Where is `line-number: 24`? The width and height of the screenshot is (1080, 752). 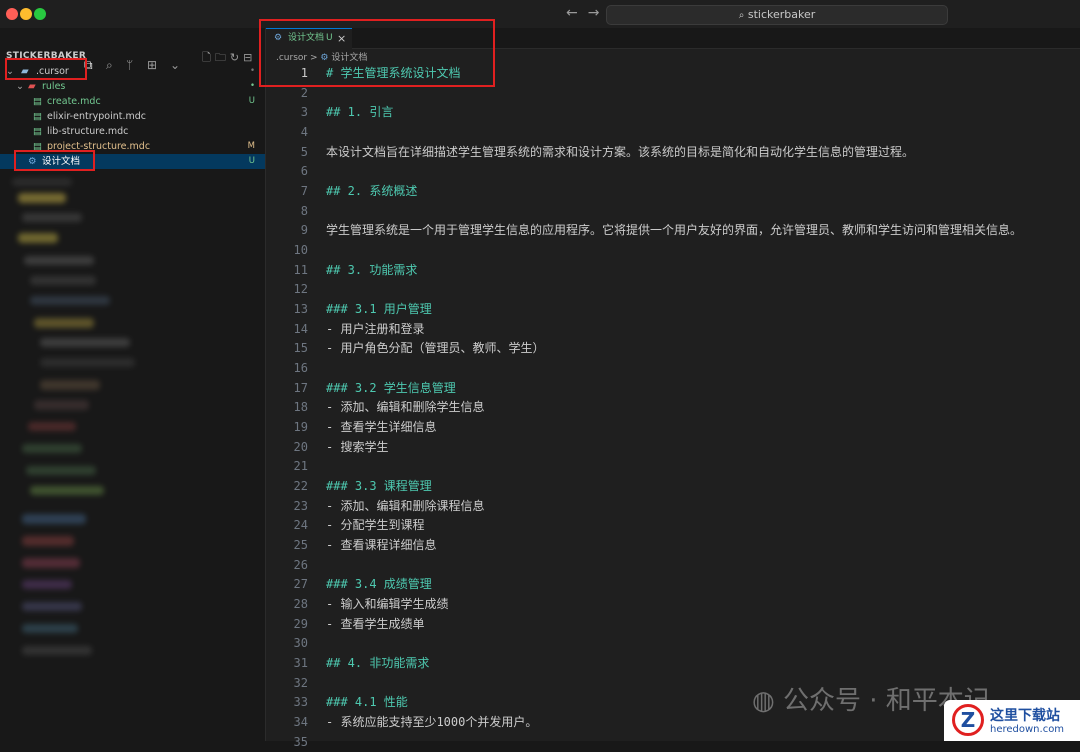 line-number: 24 is located at coordinates (300, 525).